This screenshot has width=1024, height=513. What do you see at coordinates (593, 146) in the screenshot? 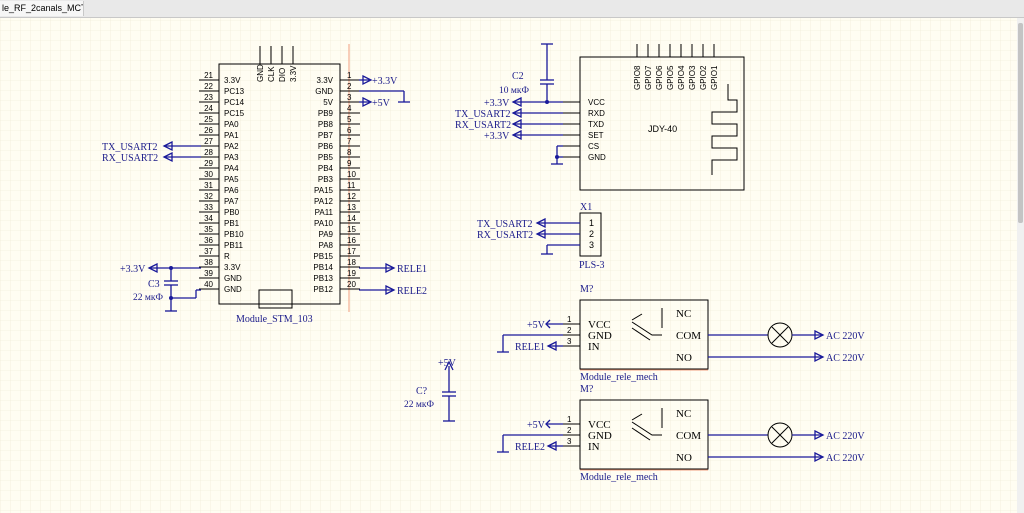
I see `jdy40-pin-label: CS` at bounding box center [593, 146].